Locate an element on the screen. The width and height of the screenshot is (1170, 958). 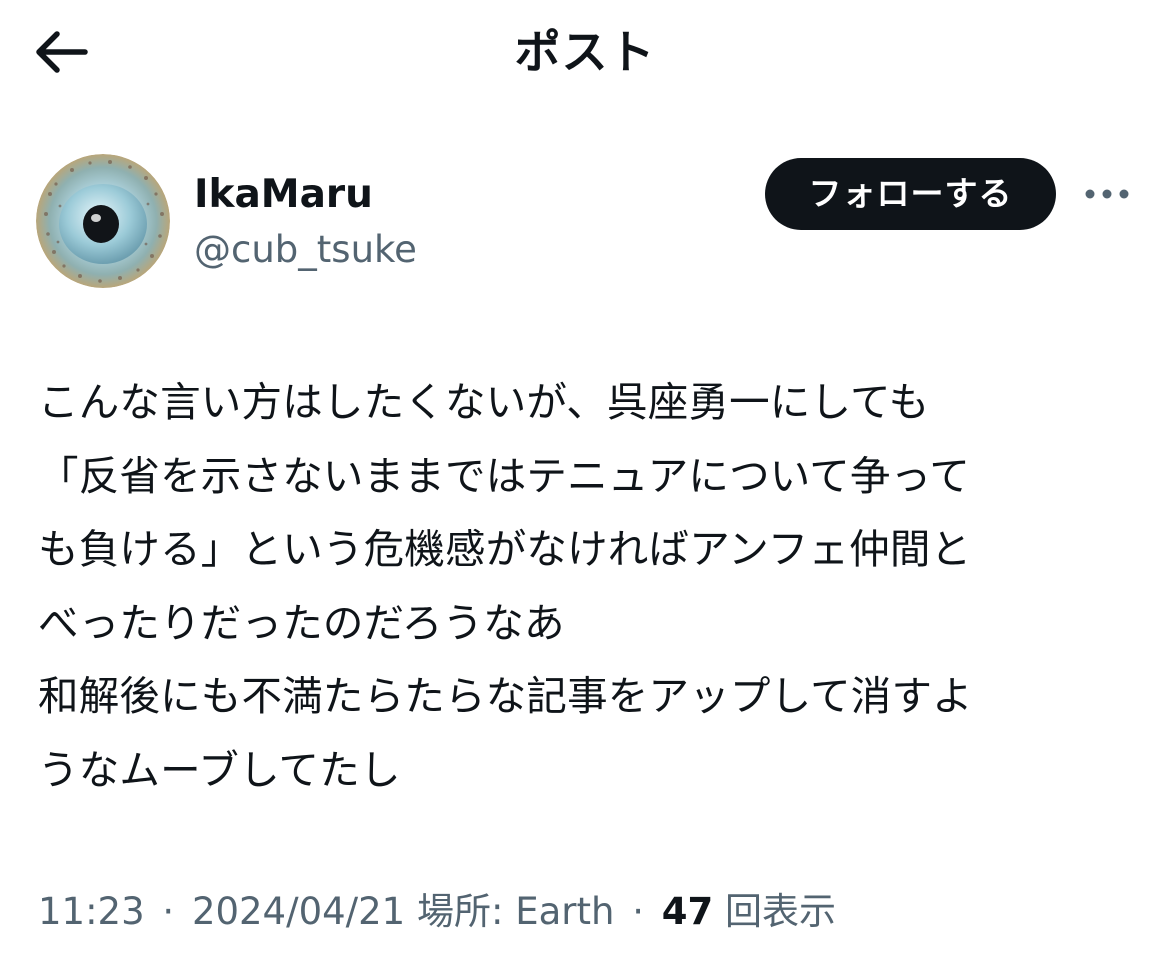
post-text-line: 和解後にも不満たらたらな記事をアップして消すよ is located at coordinates (505, 696).